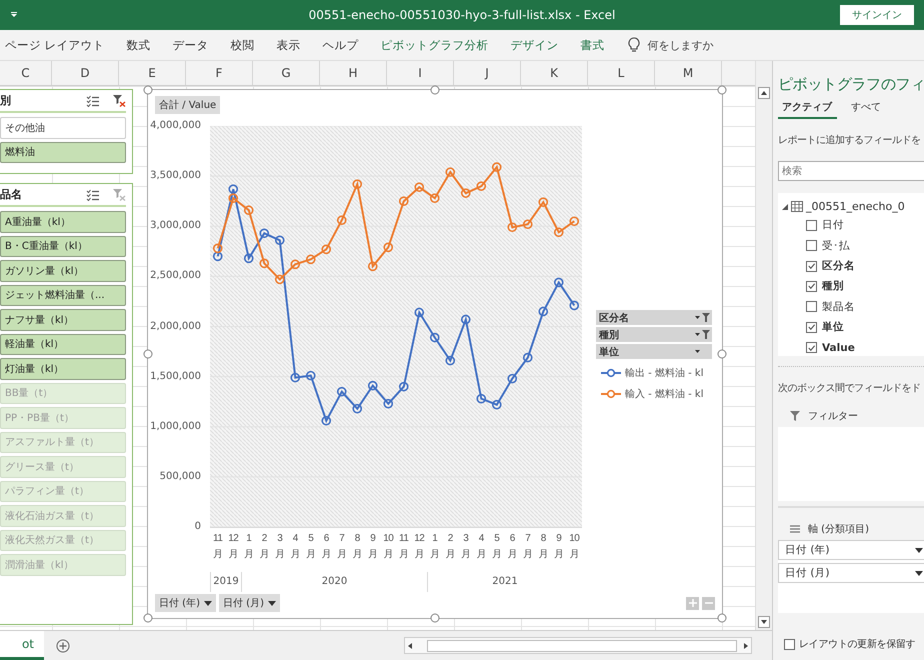 The width and height of the screenshot is (924, 660). What do you see at coordinates (688, 73) in the screenshot?
I see `column-header: M` at bounding box center [688, 73].